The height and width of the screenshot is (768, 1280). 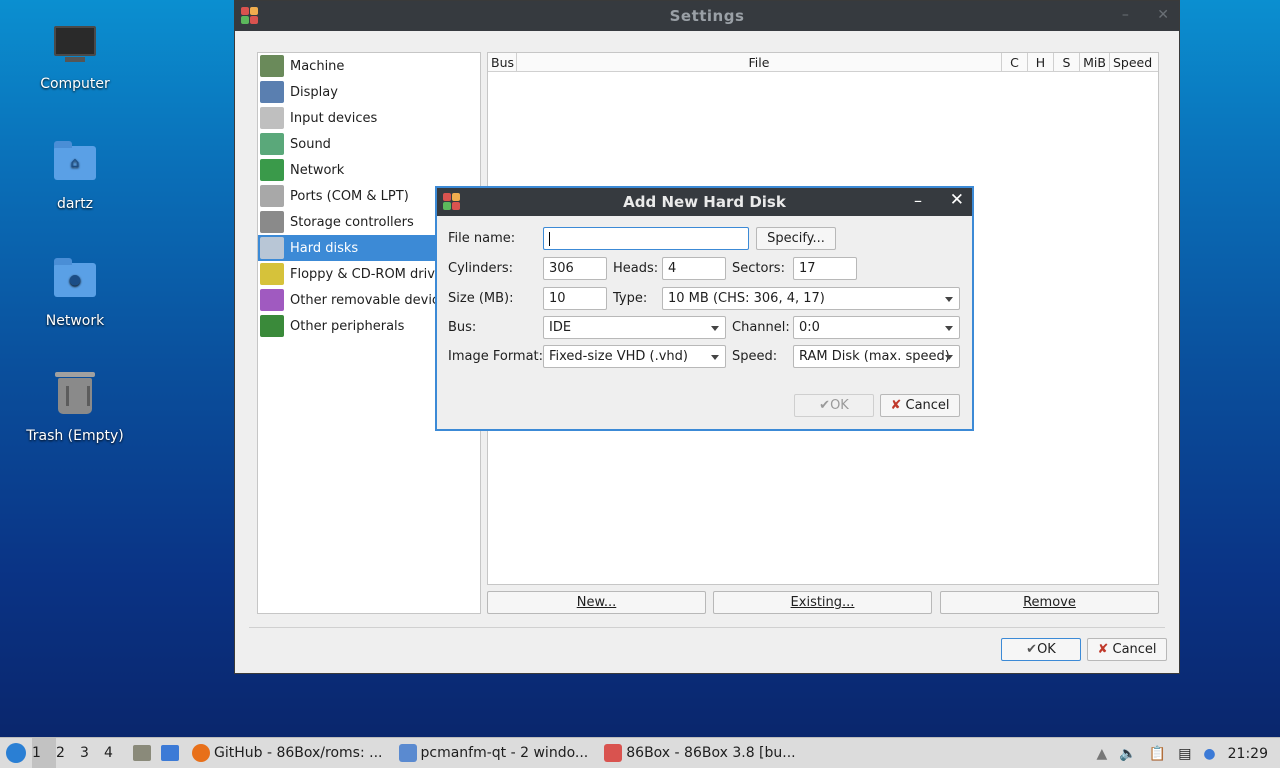 I want to click on notification-icon: ●, so click(x=1209, y=754).